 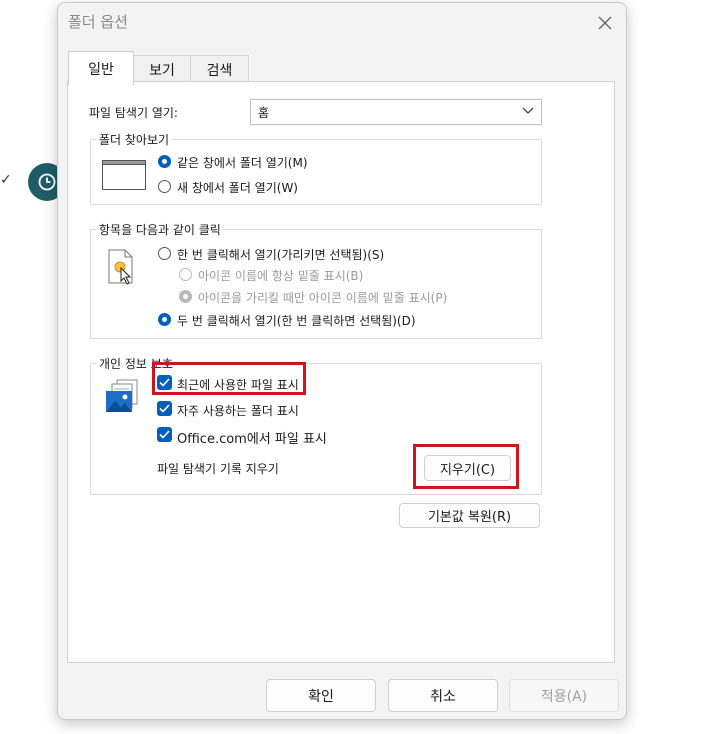 I want to click on close-button, so click(x=605, y=23).